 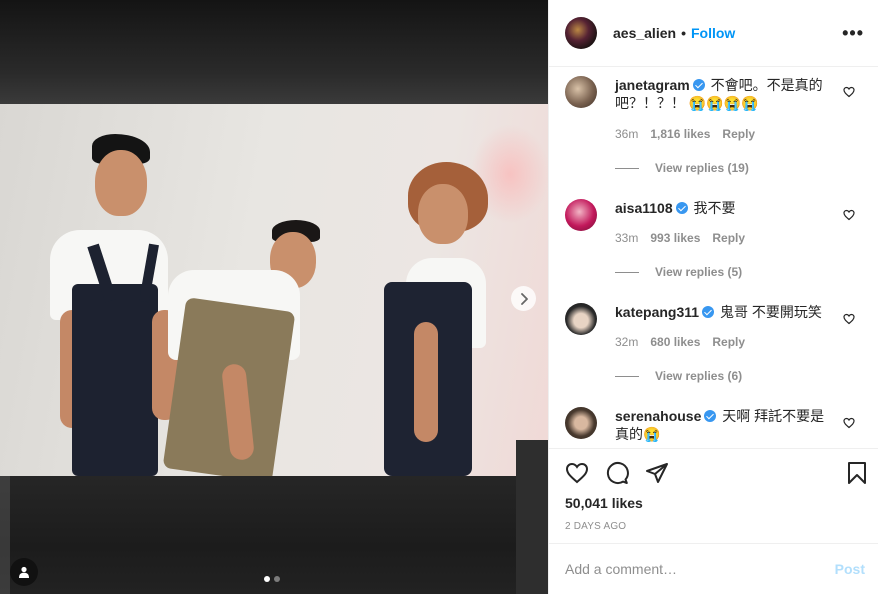 I want to click on view-replies-label: View replies (19), so click(x=702, y=168).